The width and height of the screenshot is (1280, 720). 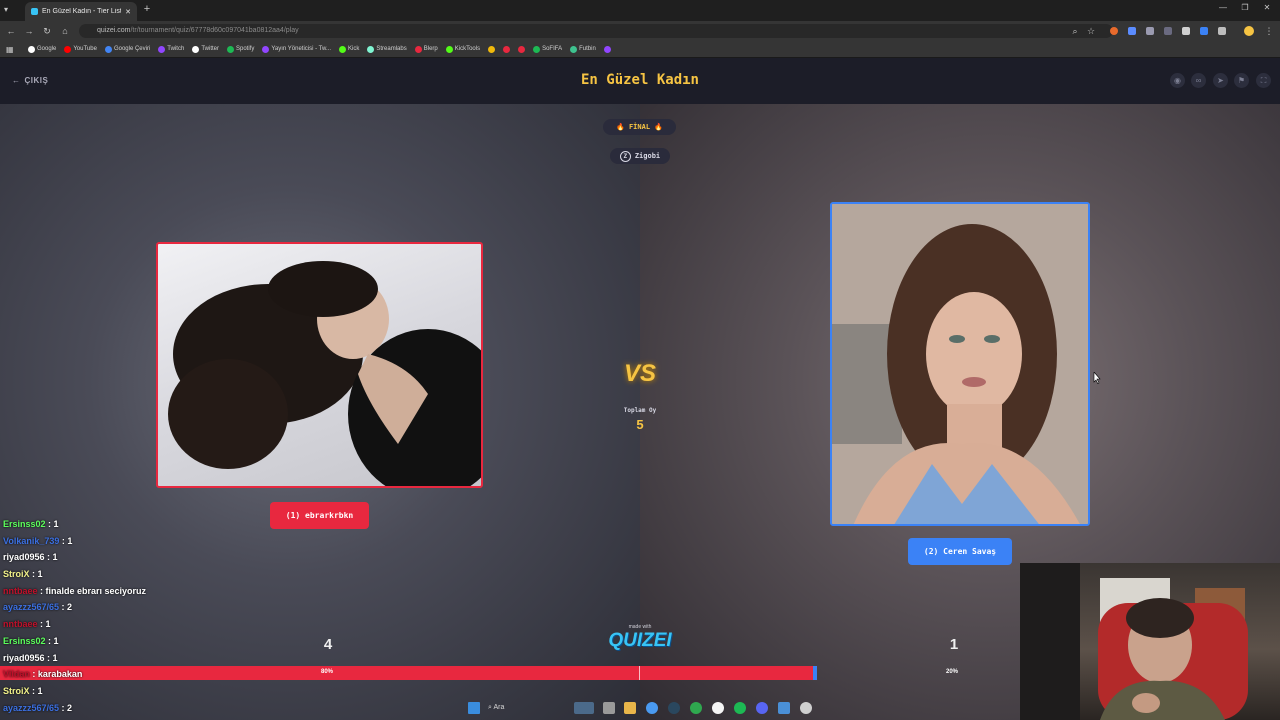 What do you see at coordinates (524, 708) in the screenshot?
I see `taskbar-search: ⌕ Ara` at bounding box center [524, 708].